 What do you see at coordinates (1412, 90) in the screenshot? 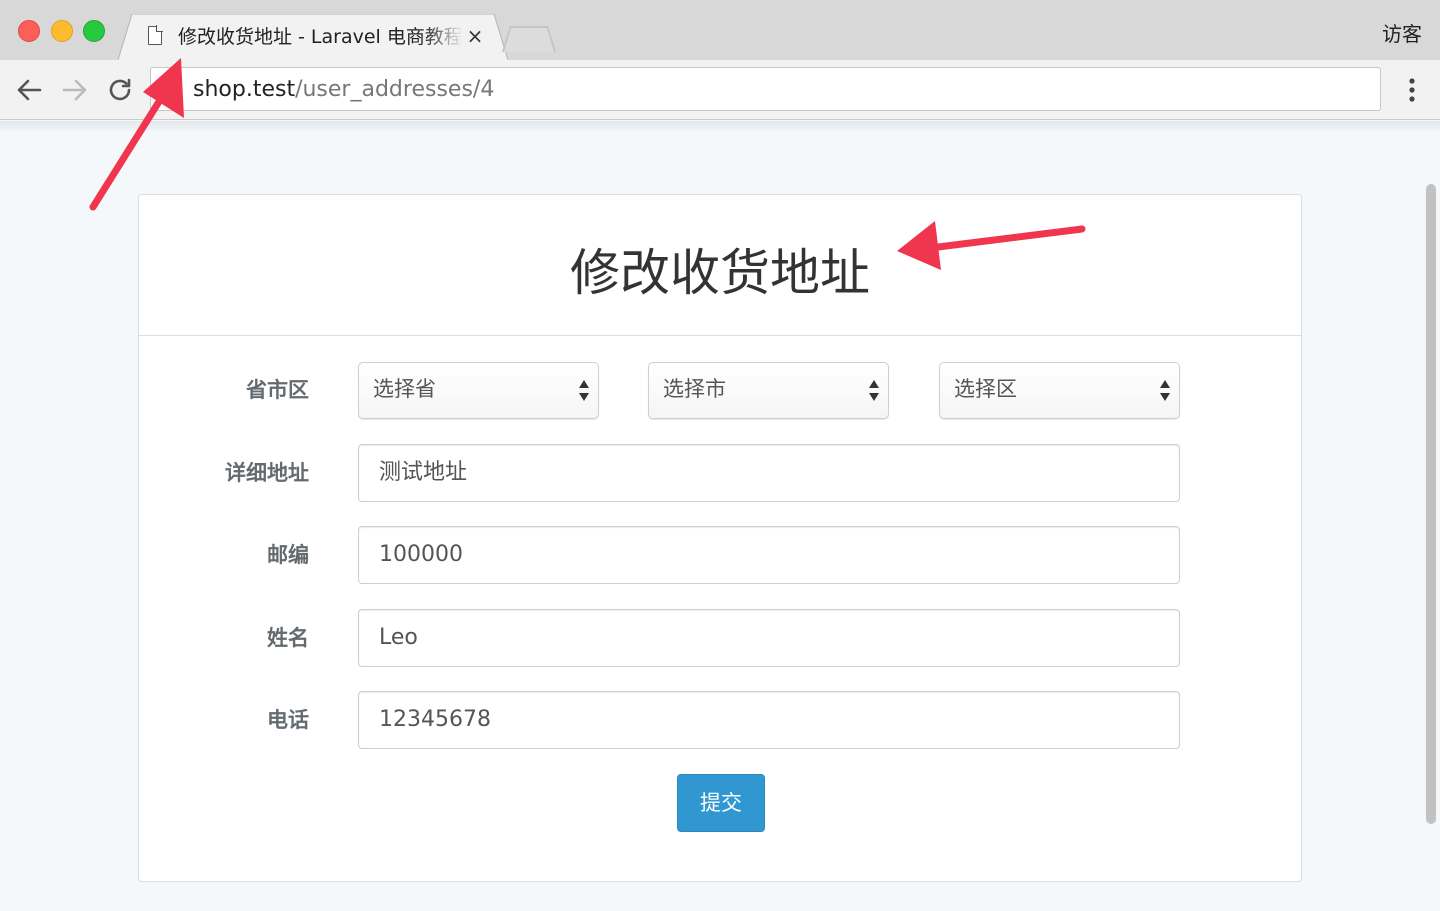
I see `vertical-dots-icon` at bounding box center [1412, 90].